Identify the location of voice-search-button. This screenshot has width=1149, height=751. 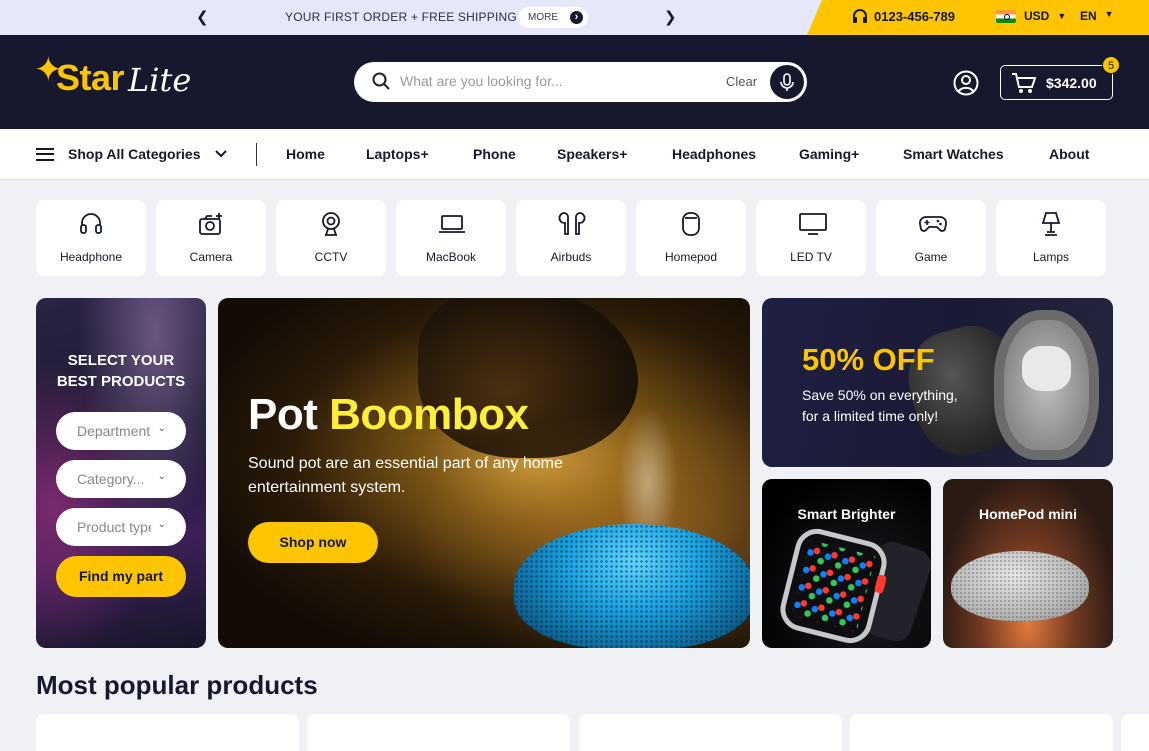
(787, 82).